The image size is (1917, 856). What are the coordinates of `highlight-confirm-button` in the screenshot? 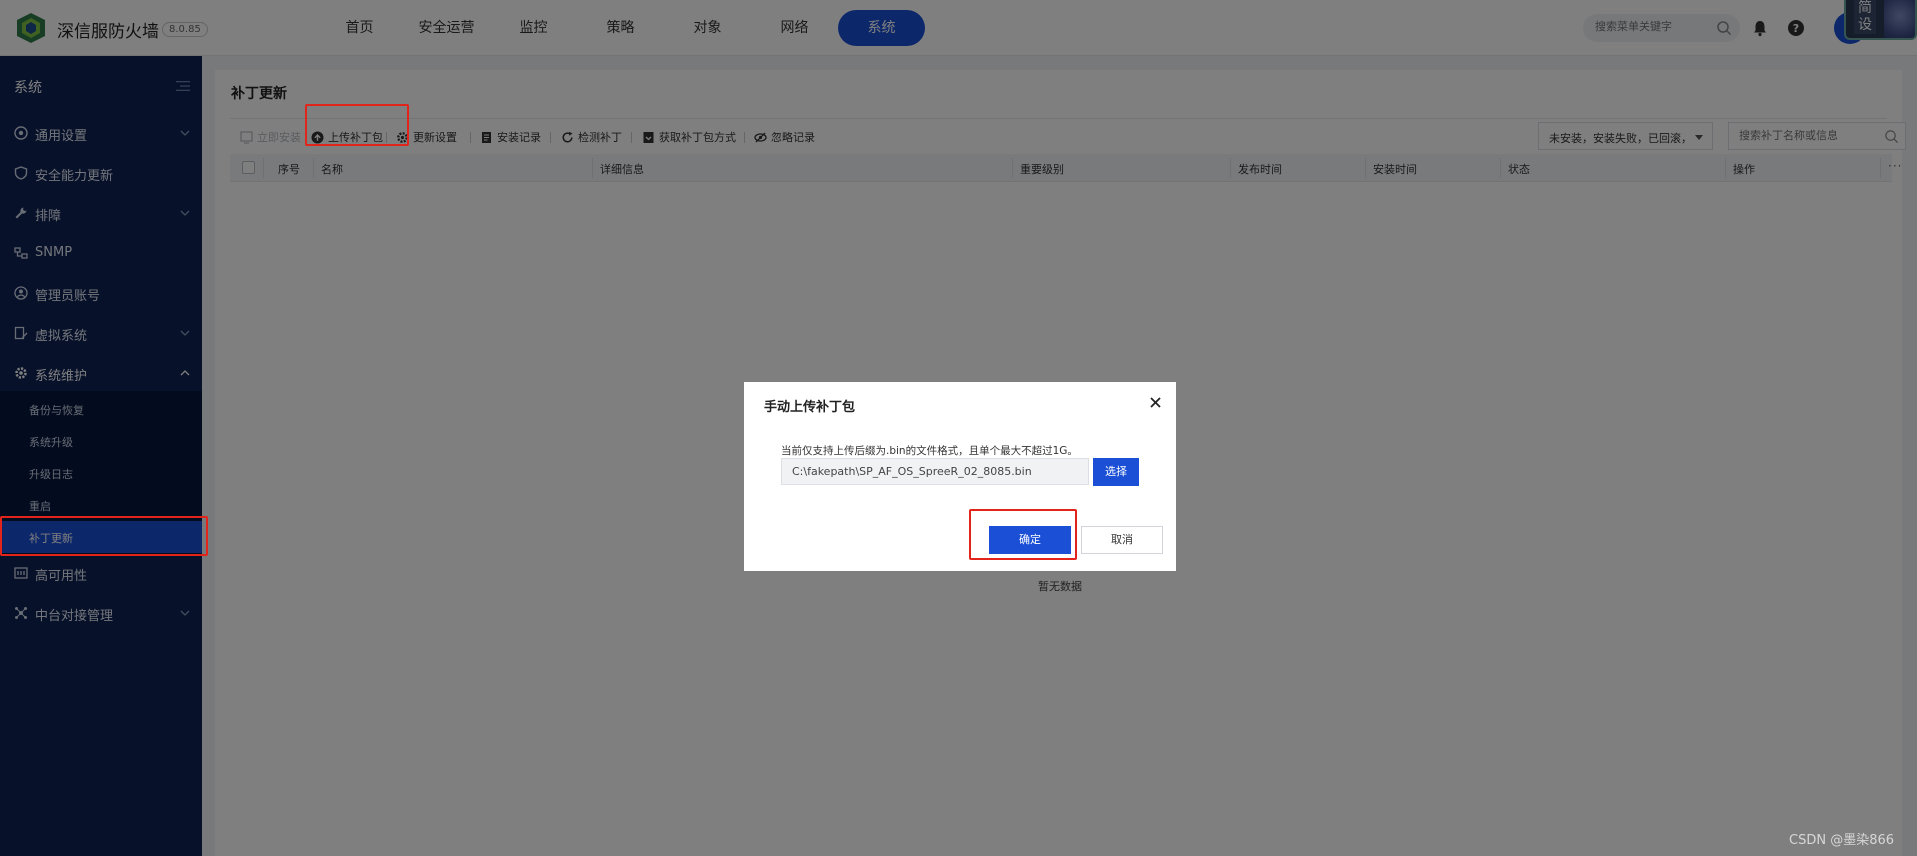 It's located at (1023, 534).